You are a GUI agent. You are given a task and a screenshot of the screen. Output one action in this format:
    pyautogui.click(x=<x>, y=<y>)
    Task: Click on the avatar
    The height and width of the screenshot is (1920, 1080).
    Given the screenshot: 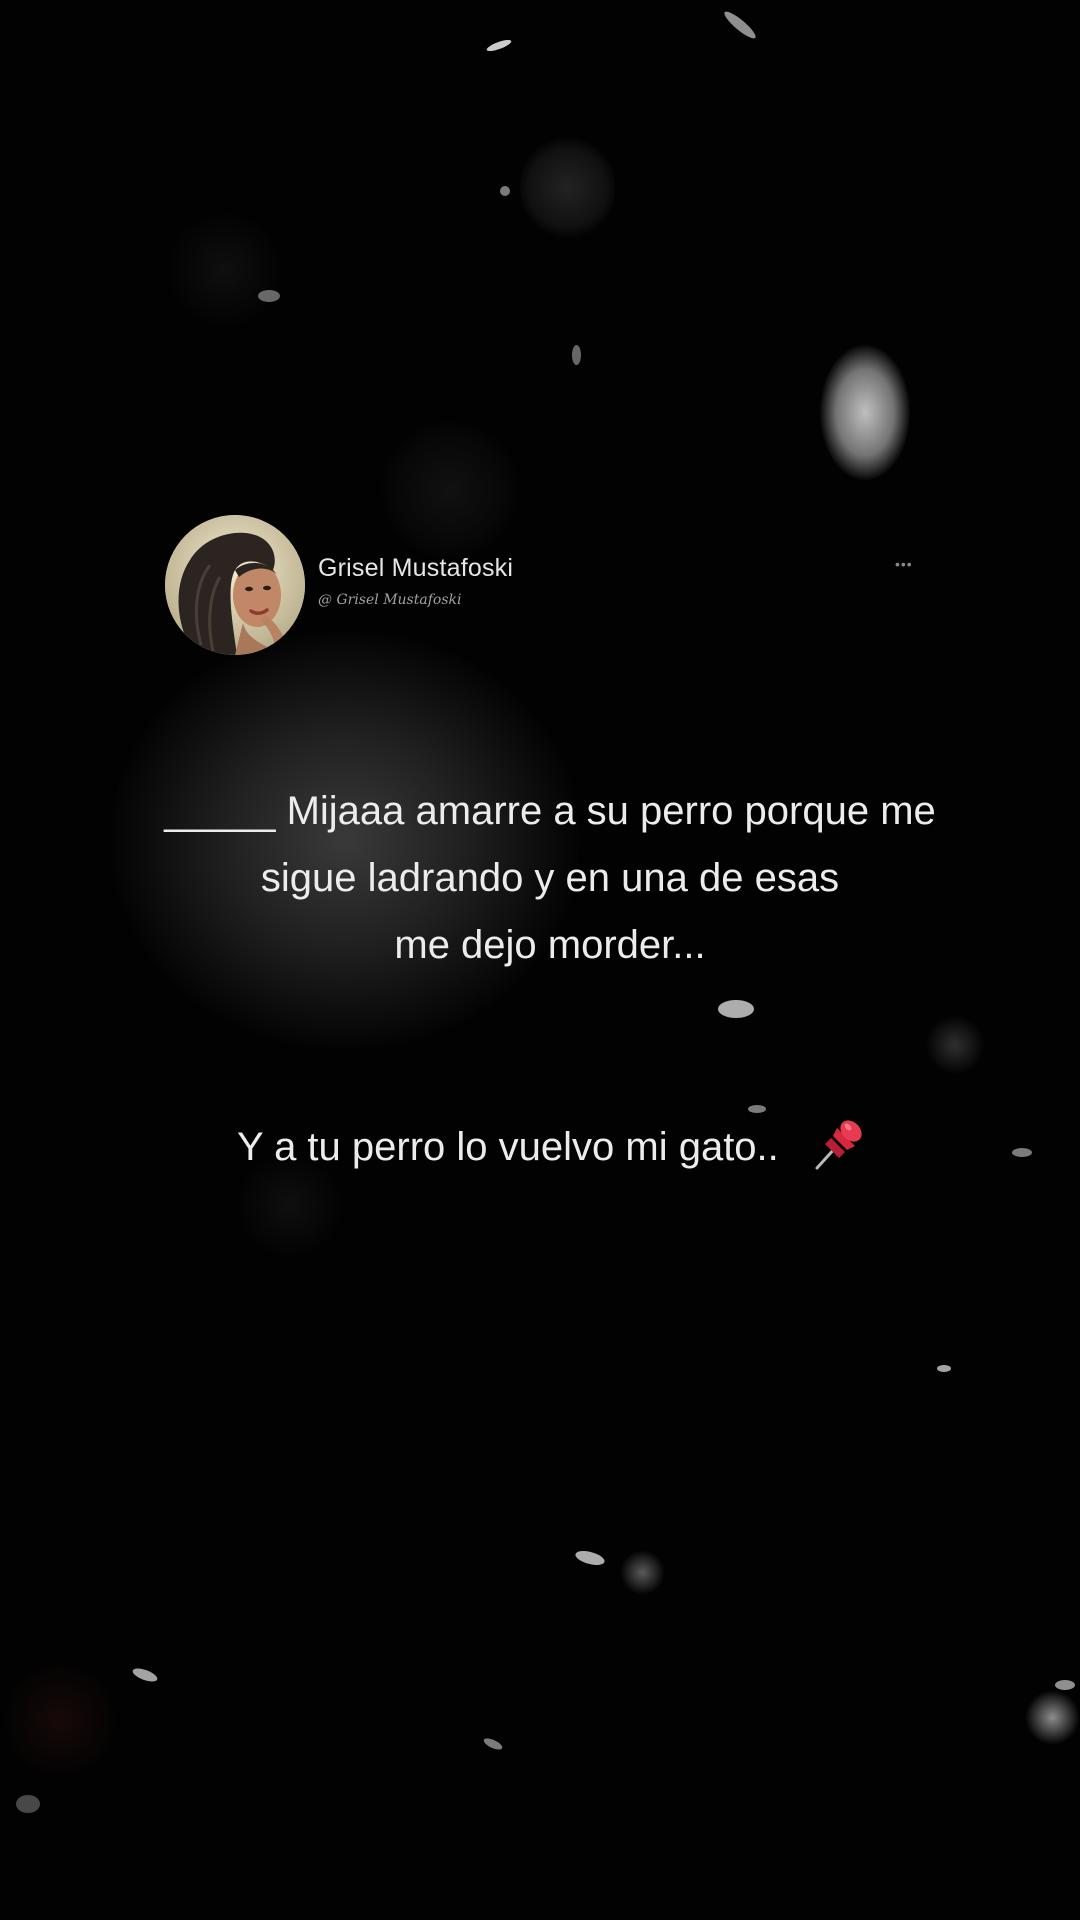 What is the action you would take?
    pyautogui.click(x=235, y=585)
    